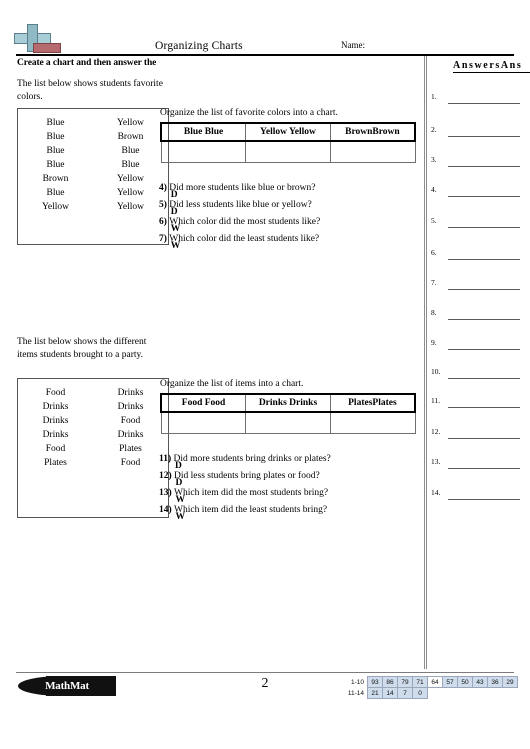 This screenshot has width=530, height=749. Describe the element at coordinates (480, 162) in the screenshot. I see `answer-row: 3.` at that location.